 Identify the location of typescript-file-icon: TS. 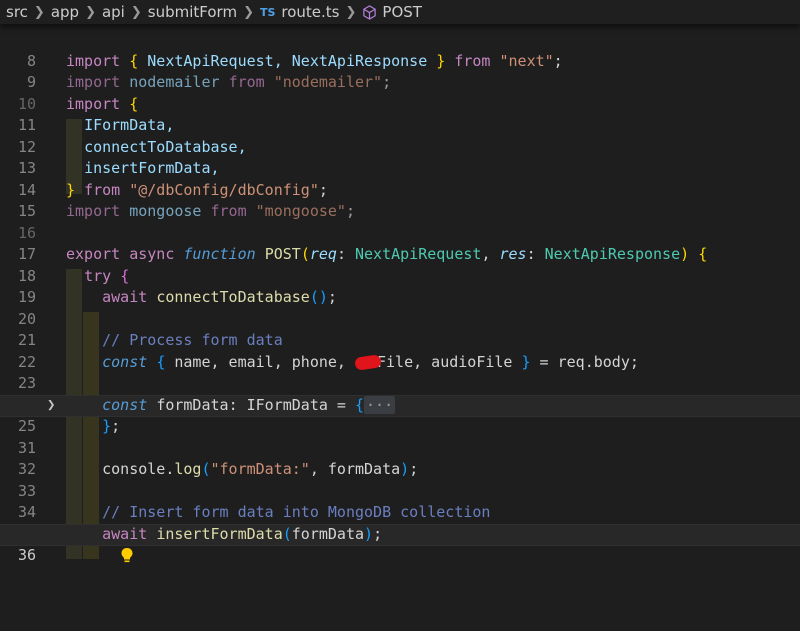
(267, 12).